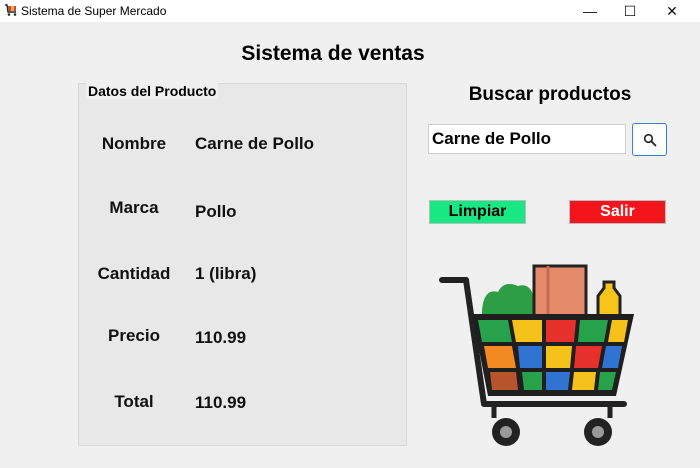  Describe the element at coordinates (221, 402) in the screenshot. I see `field-value-total: 110.99` at that location.